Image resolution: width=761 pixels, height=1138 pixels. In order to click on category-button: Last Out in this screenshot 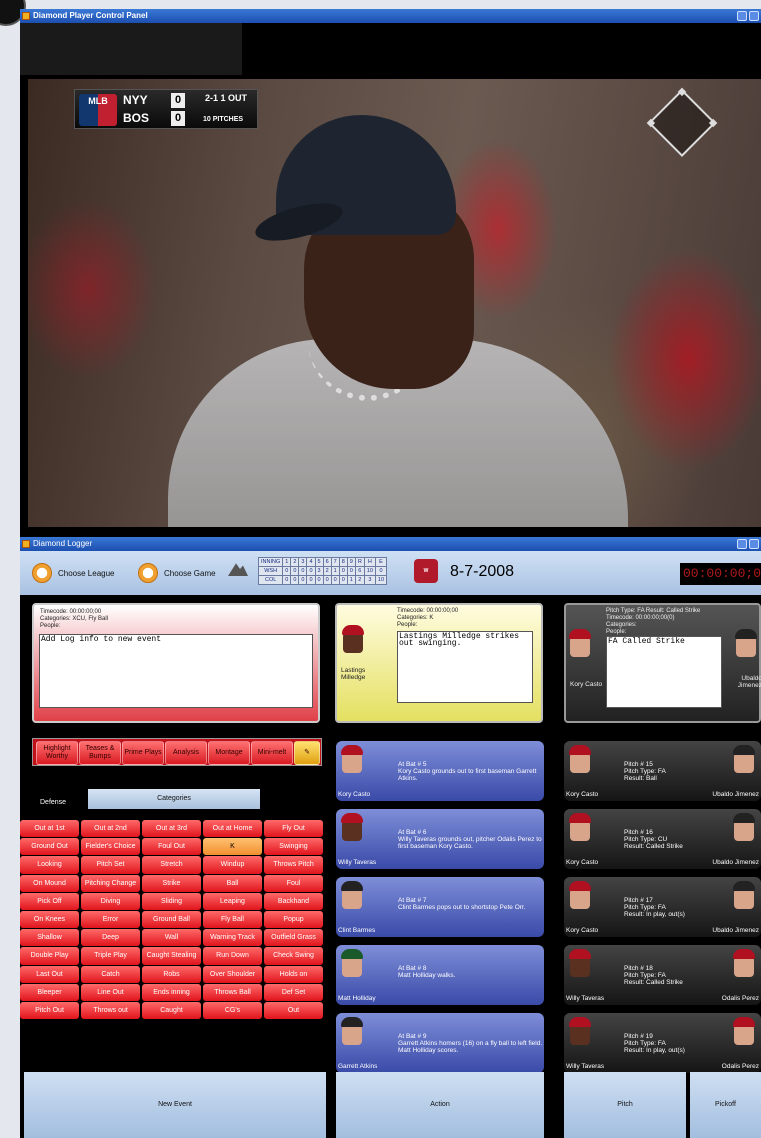, I will do `click(49, 974)`.